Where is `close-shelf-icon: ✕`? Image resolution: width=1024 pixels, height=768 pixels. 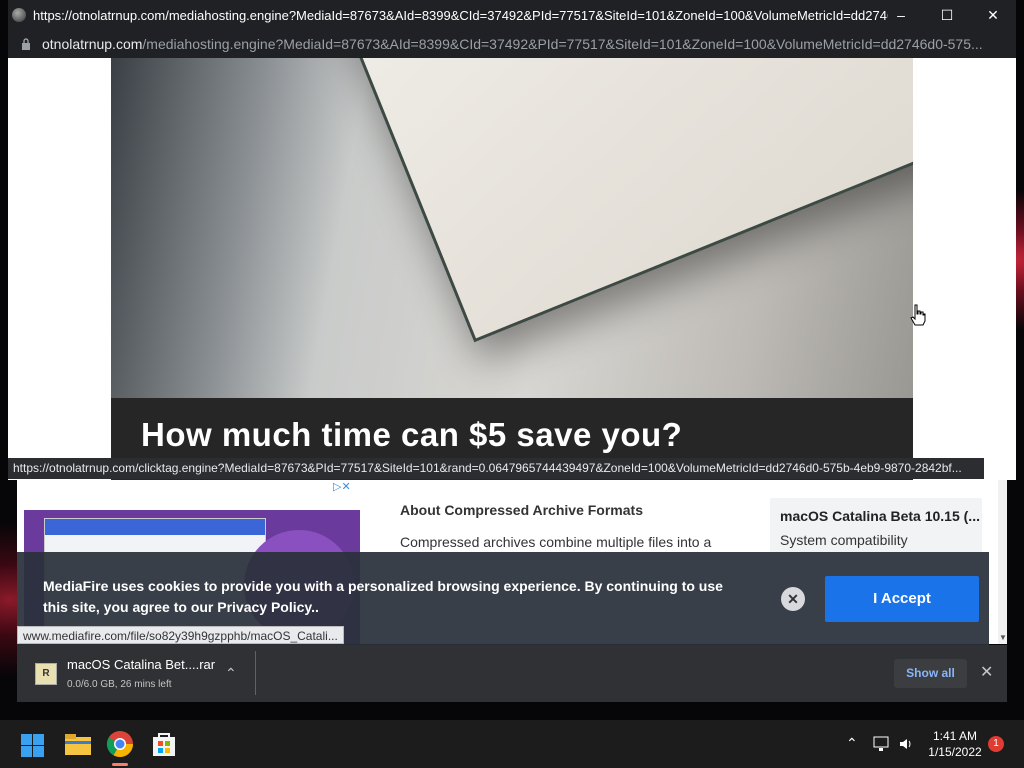
close-shelf-icon: ✕ is located at coordinates (986, 672).